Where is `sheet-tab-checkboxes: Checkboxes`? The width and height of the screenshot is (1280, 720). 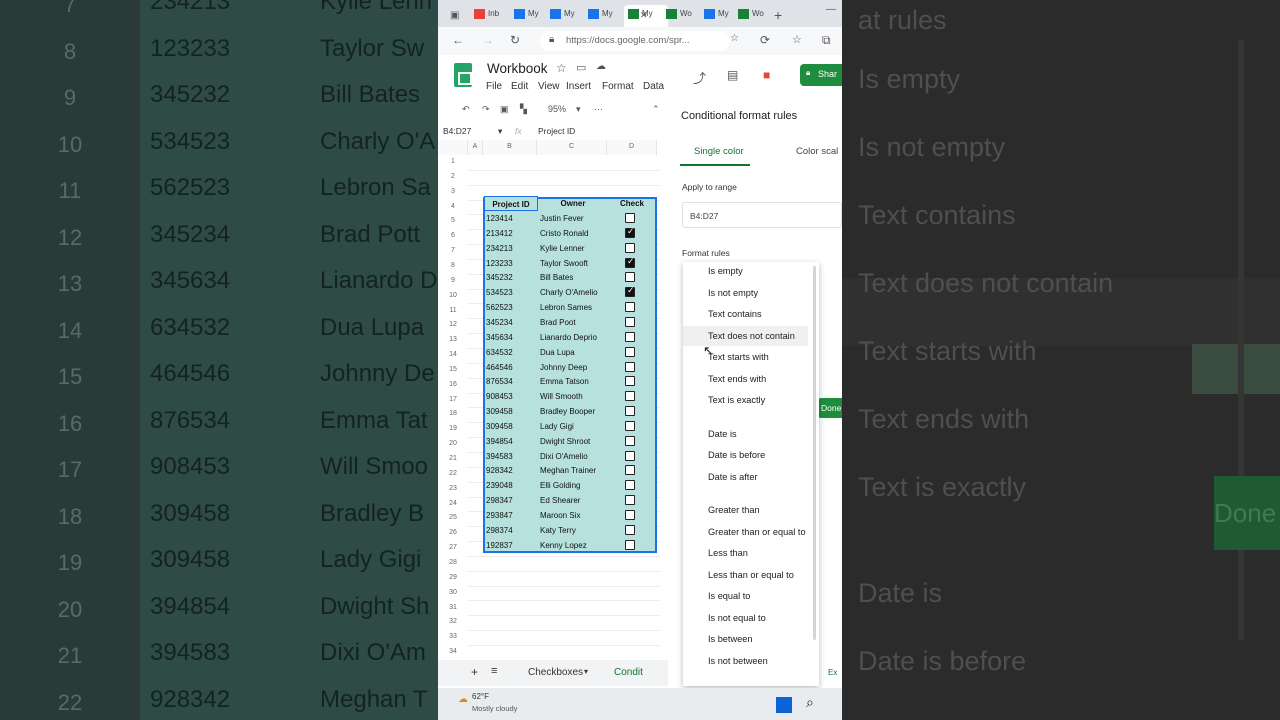
sheet-tab-checkboxes: Checkboxes is located at coordinates (555, 672).